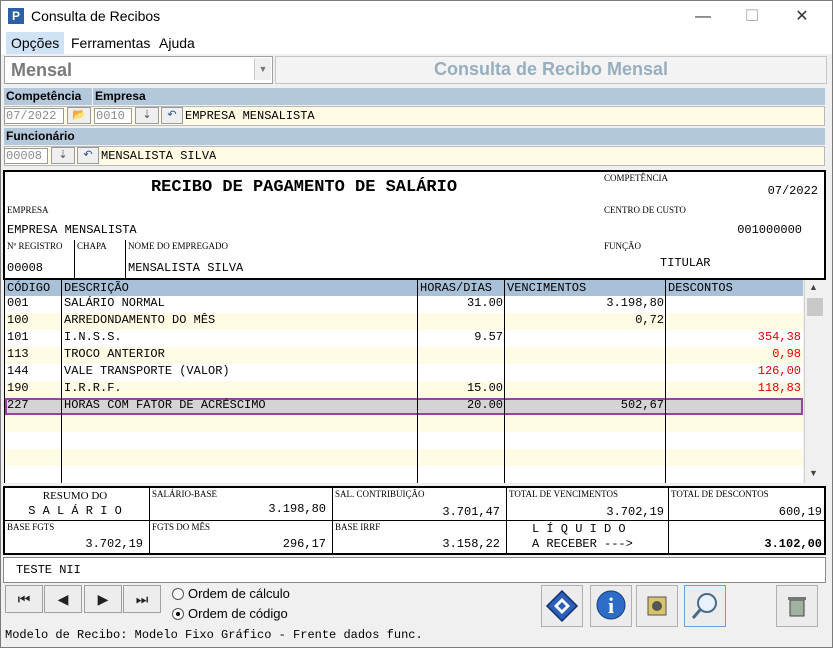 This screenshot has width=833, height=648. Describe the element at coordinates (649, 320) in the screenshot. I see `cell-vencimentos: 0,72` at that location.